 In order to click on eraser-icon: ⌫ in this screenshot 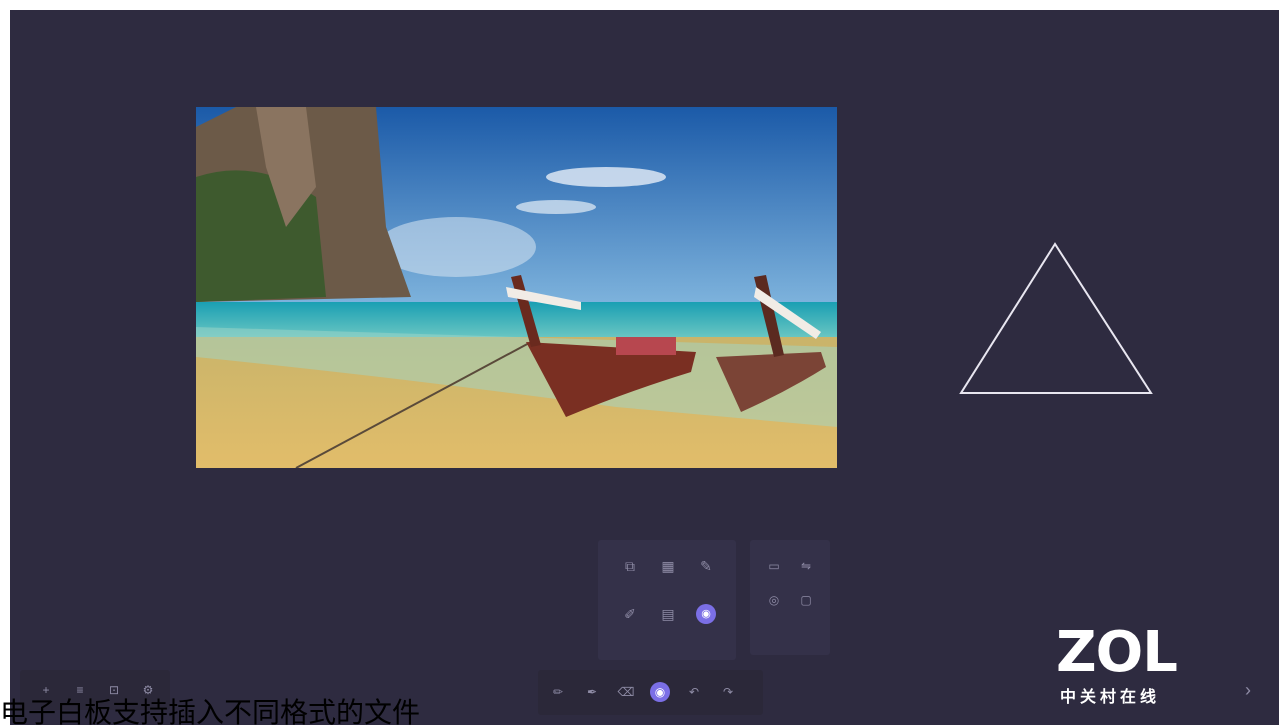, I will do `click(626, 692)`.